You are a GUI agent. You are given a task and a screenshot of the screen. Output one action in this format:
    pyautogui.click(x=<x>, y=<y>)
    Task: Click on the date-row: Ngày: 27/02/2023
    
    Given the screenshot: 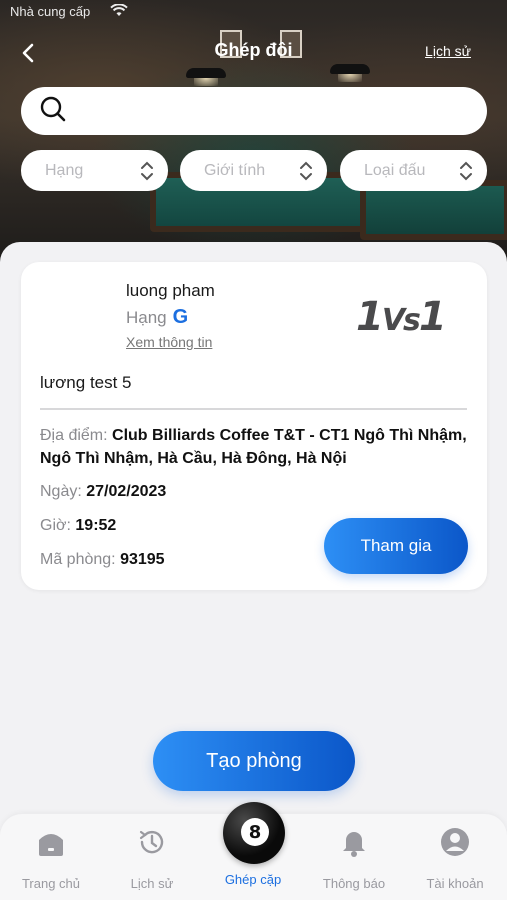 What is the action you would take?
    pyautogui.click(x=103, y=491)
    